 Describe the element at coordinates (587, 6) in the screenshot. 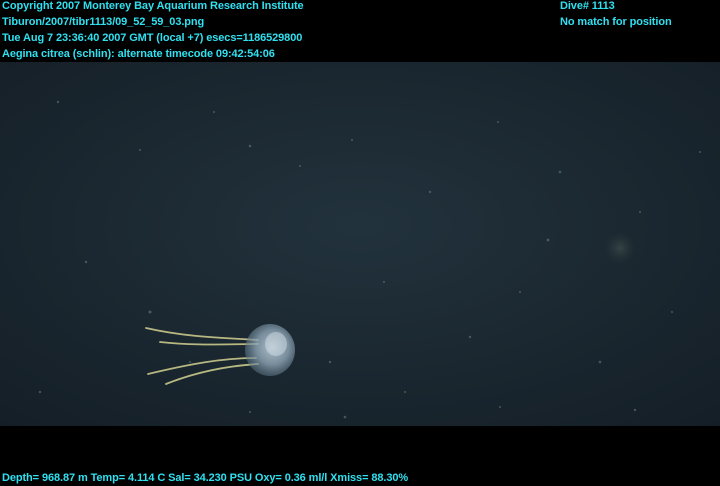

I see `dive-number-text: Dive# 1113` at that location.